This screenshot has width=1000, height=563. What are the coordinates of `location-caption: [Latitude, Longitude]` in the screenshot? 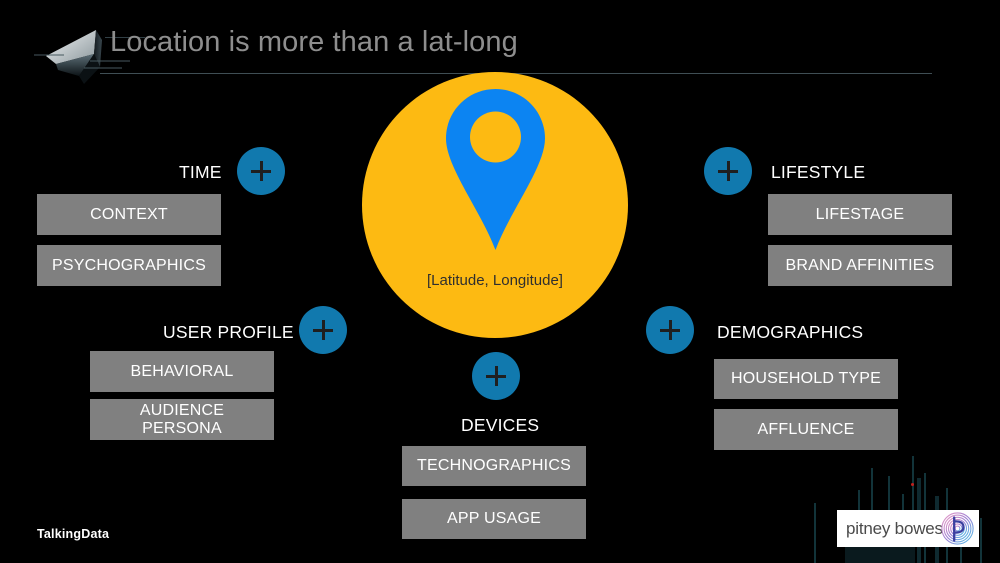 It's located at (495, 280).